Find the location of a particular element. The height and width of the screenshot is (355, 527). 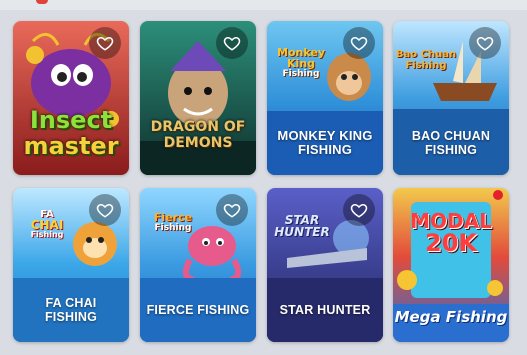

game-title-label: FA CHAI FISHING is located at coordinates (71, 310).